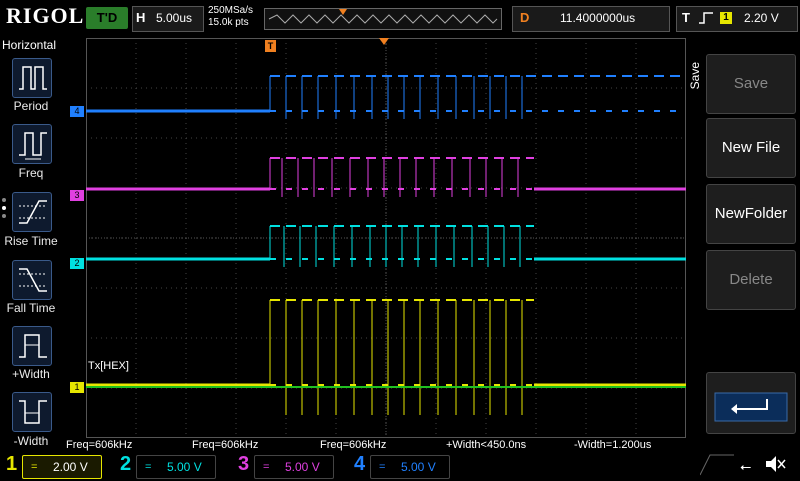 Image resolution: width=800 pixels, height=481 pixels. I want to click on status-decoration, so click(716, 465).